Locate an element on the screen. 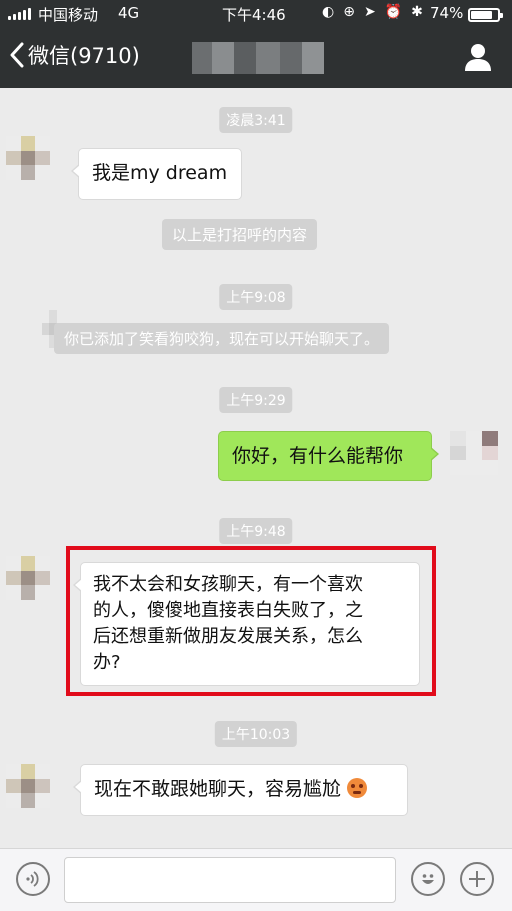 The height and width of the screenshot is (911, 512). timestamp: 凌晨3:41 is located at coordinates (256, 120).